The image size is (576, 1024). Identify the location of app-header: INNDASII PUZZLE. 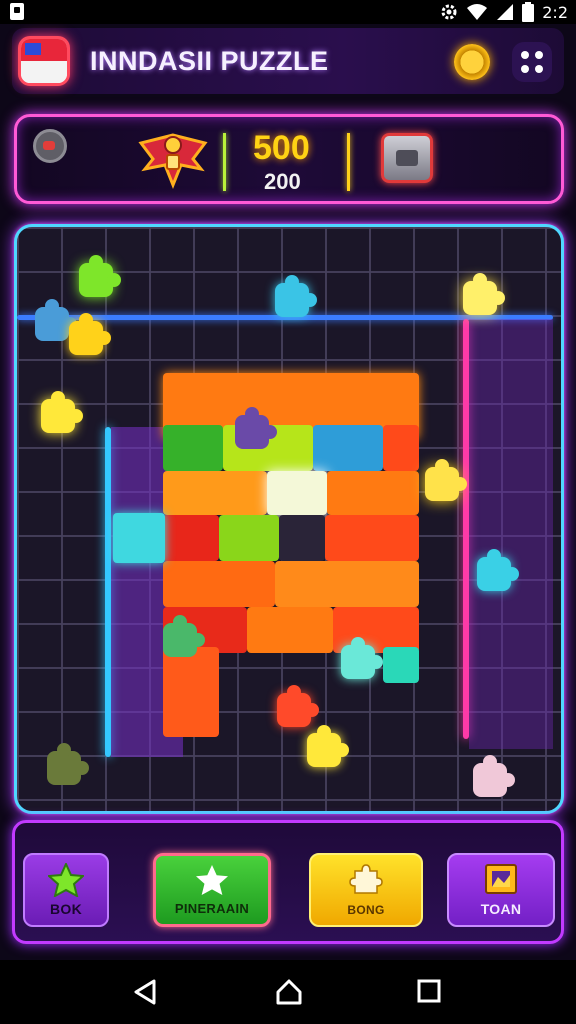
(288, 61).